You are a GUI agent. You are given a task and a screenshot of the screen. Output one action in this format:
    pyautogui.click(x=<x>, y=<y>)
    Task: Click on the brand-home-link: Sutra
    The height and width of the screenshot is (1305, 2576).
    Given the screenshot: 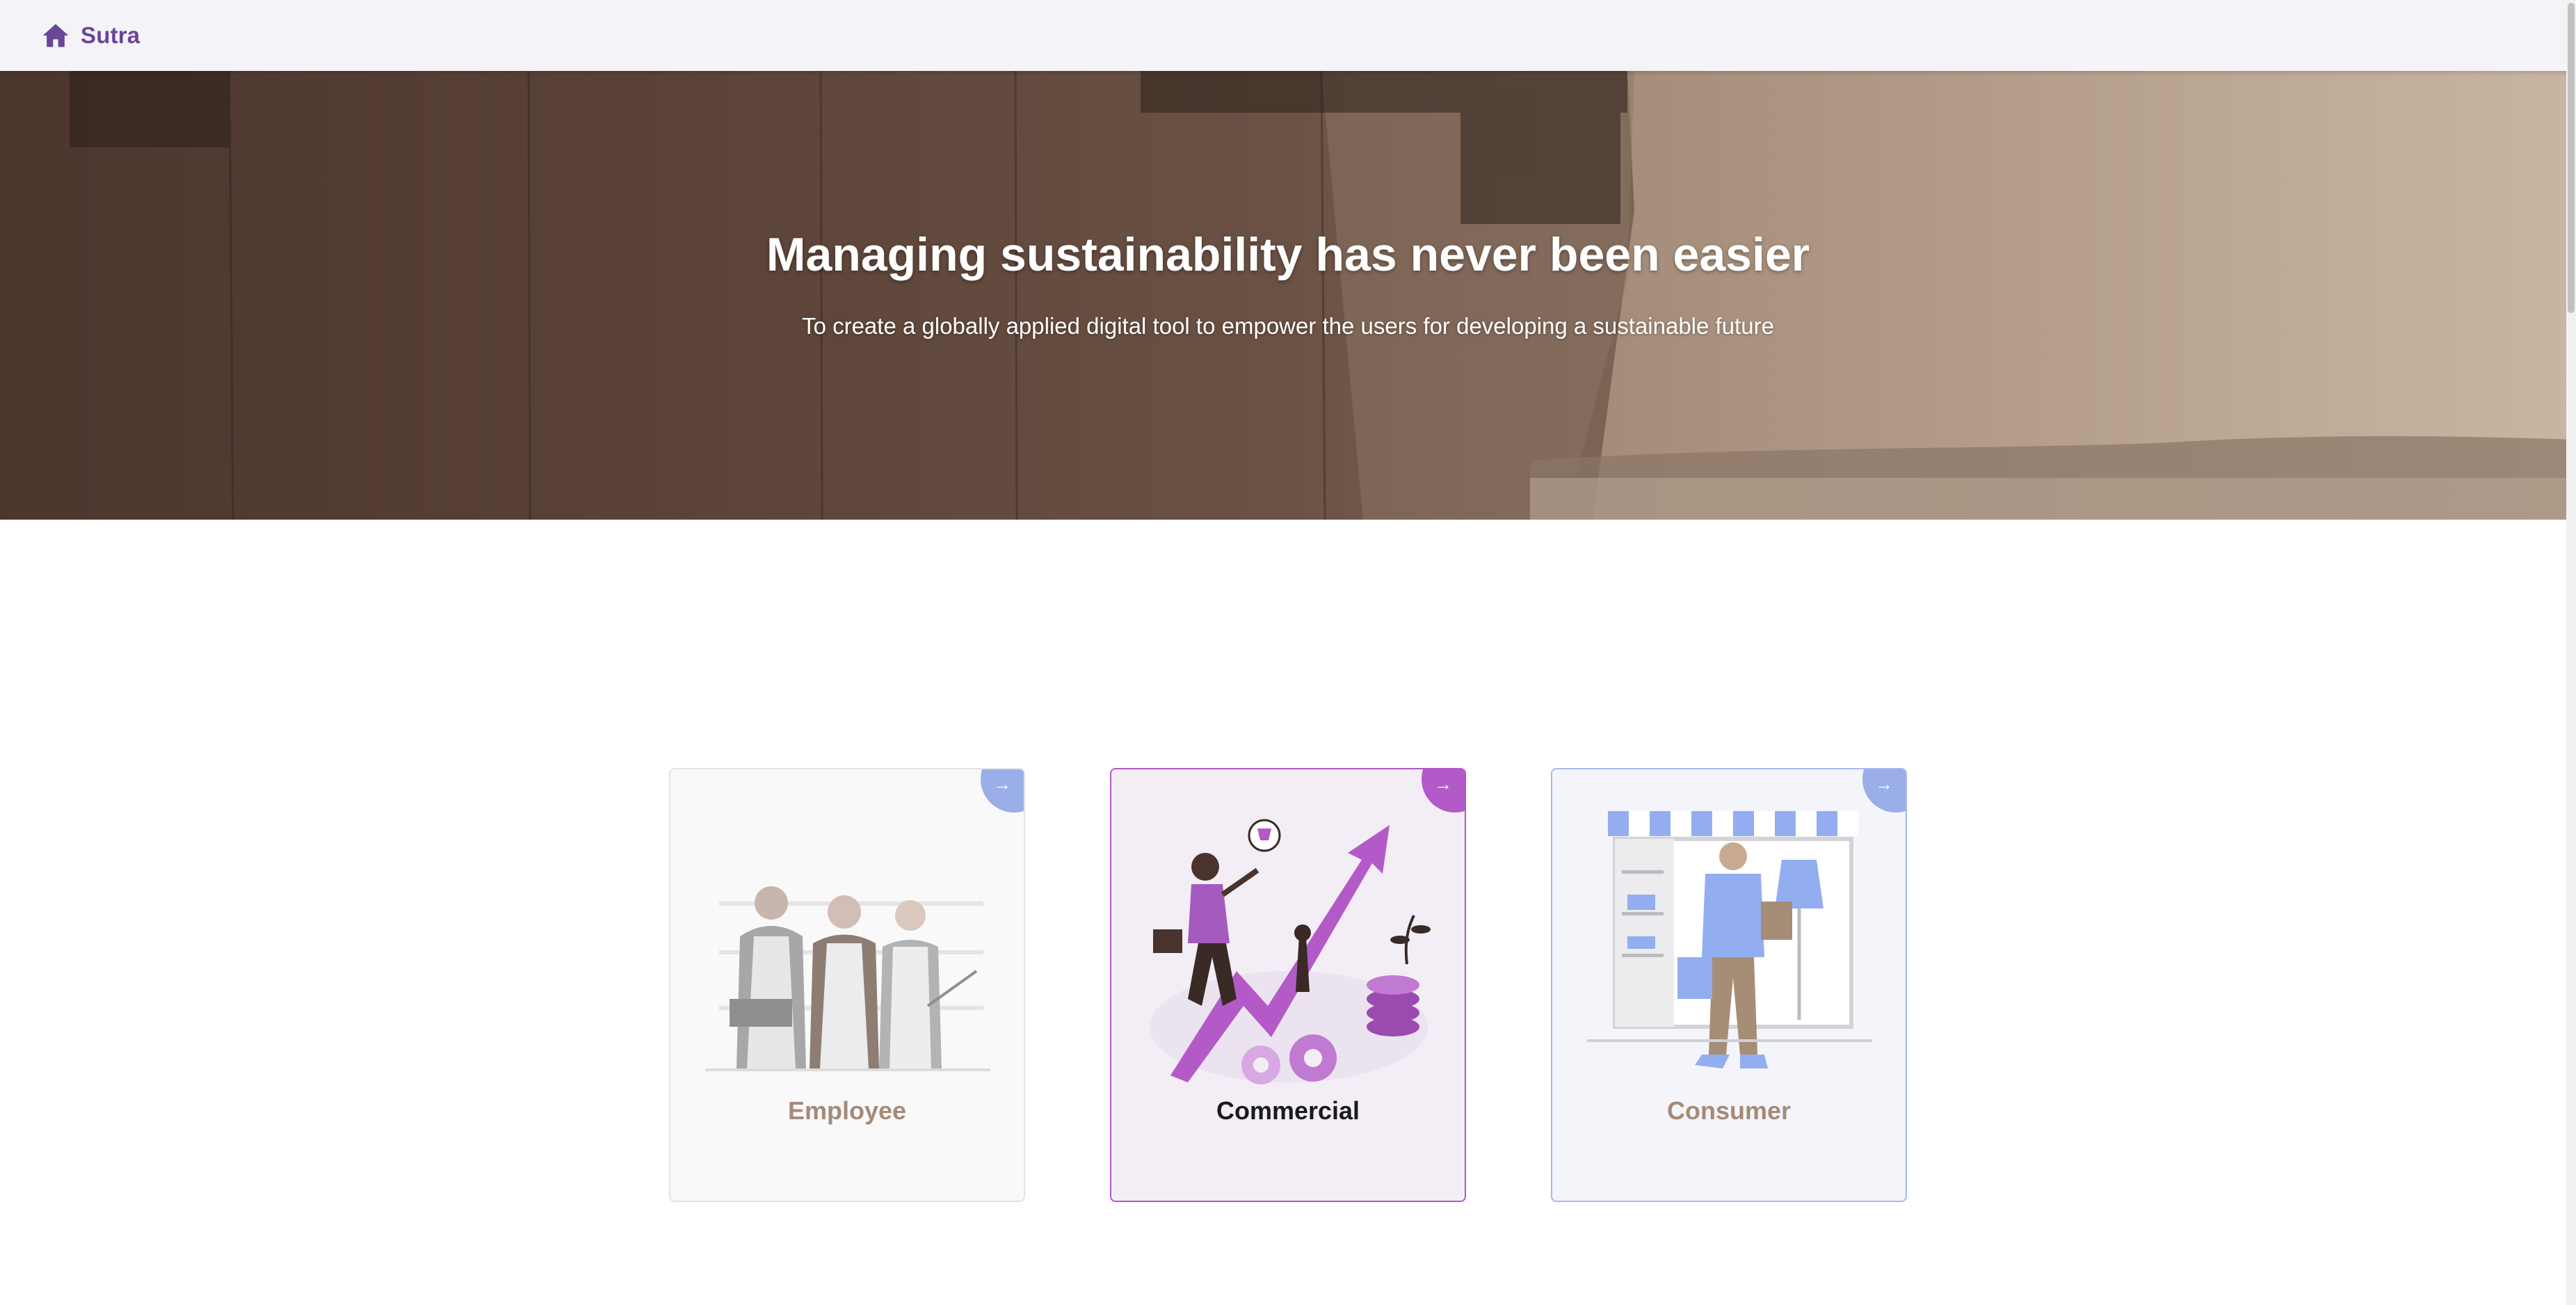 What is the action you would take?
    pyautogui.click(x=90, y=35)
    